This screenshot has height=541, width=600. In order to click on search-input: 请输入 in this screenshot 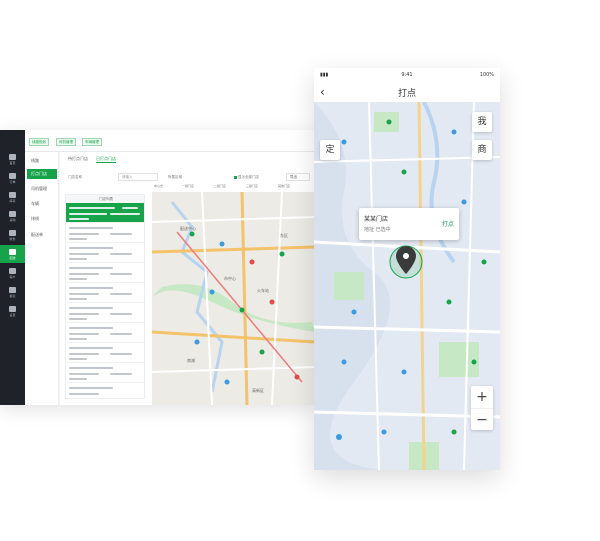, I will do `click(138, 177)`.